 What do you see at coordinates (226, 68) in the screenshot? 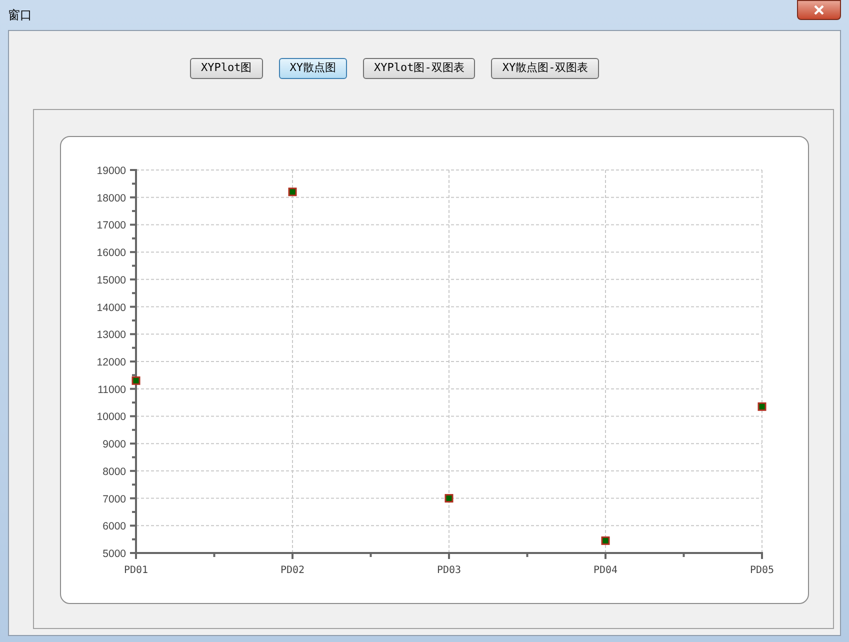
I see `chart-type-button: XYPlot图` at bounding box center [226, 68].